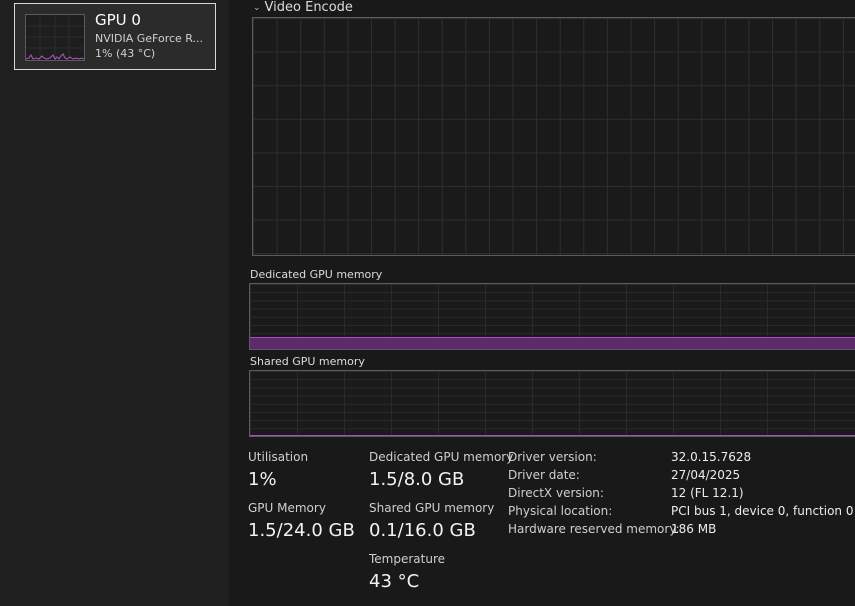  What do you see at coordinates (694, 529) in the screenshot?
I see `hardware-reserved-value: 186 MB` at bounding box center [694, 529].